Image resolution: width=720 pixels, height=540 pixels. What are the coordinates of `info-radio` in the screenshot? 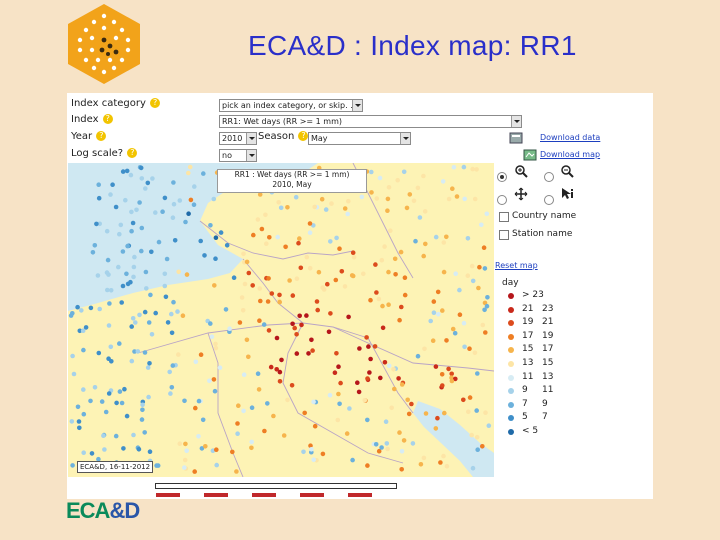 It's located at (549, 200).